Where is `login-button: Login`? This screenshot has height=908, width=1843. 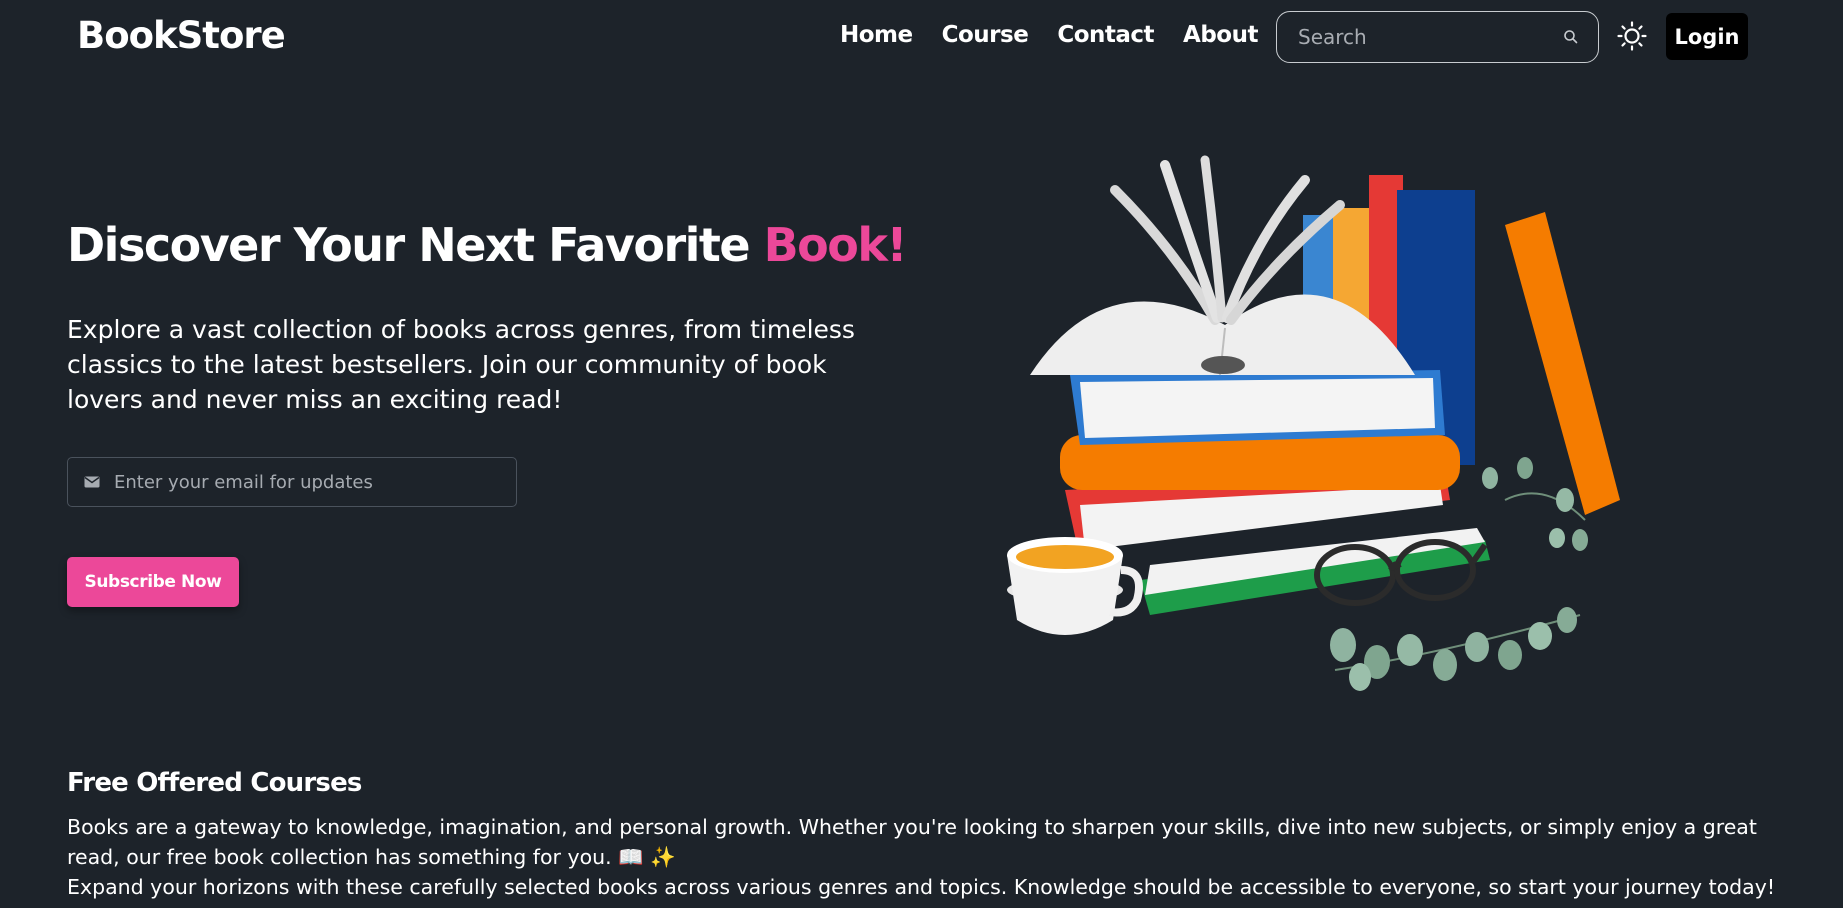 login-button: Login is located at coordinates (1707, 36).